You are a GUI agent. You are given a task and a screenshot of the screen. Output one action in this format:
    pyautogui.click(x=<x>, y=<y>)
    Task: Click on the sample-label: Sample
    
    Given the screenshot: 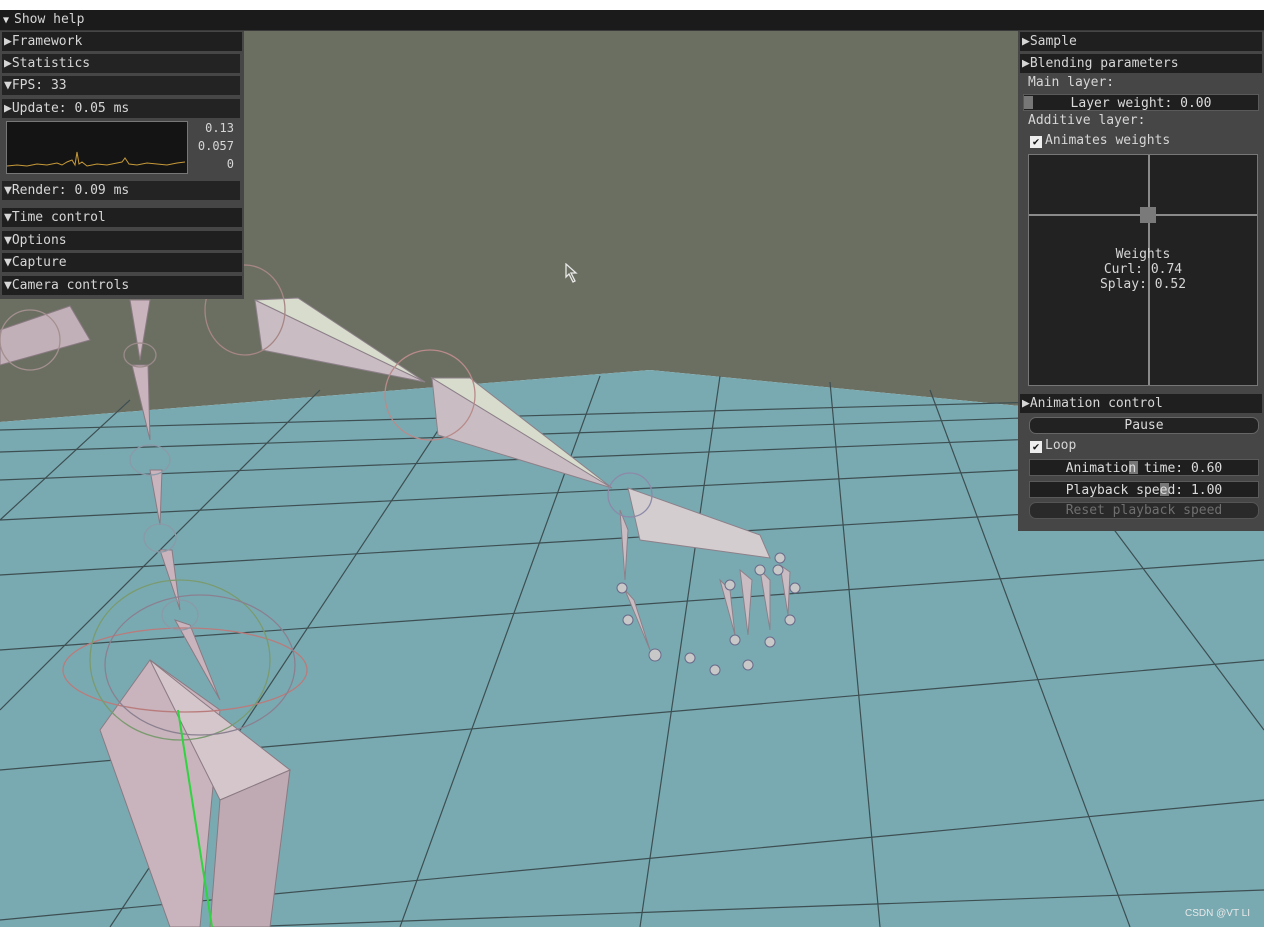 What is the action you would take?
    pyautogui.click(x=1053, y=41)
    